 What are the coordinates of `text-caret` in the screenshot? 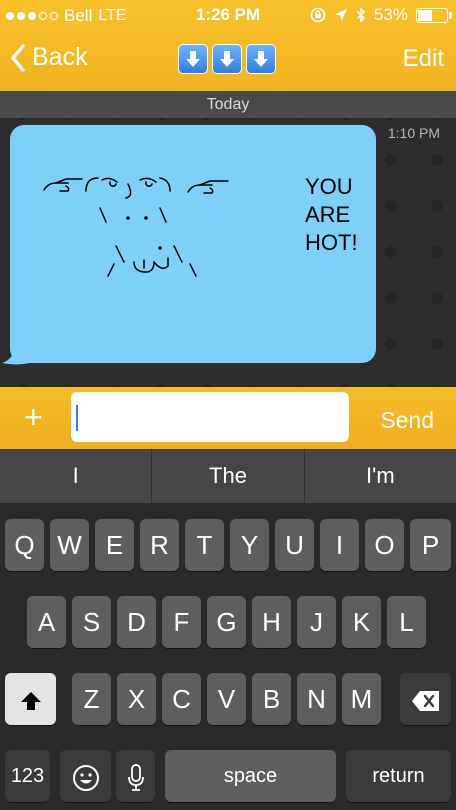 It's located at (77, 418).